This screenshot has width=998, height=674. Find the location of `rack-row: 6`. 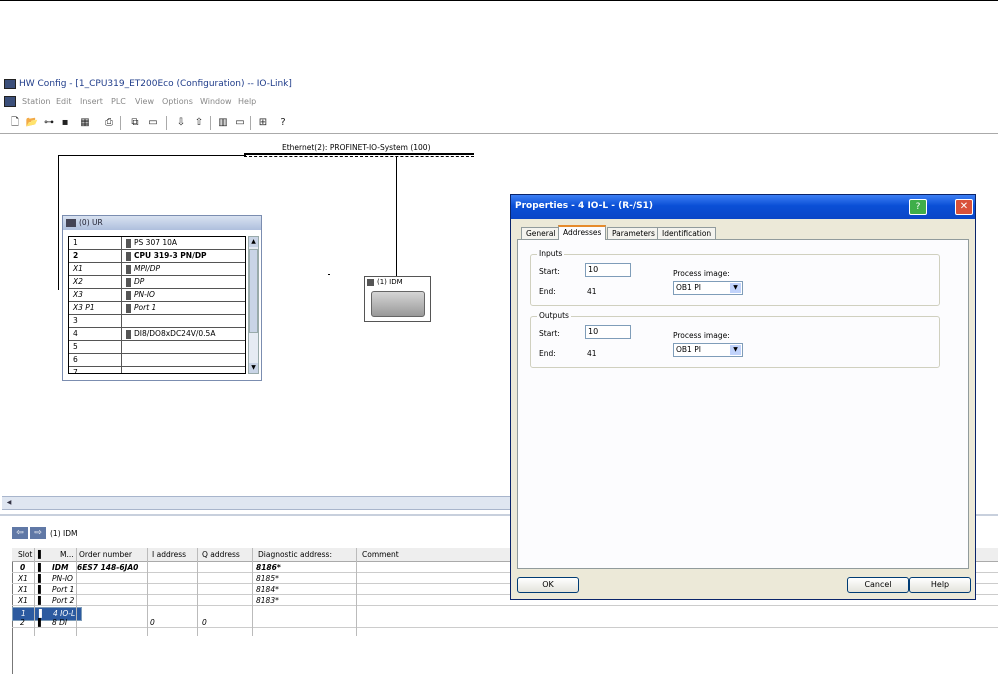

rack-row: 6 is located at coordinates (157, 360).